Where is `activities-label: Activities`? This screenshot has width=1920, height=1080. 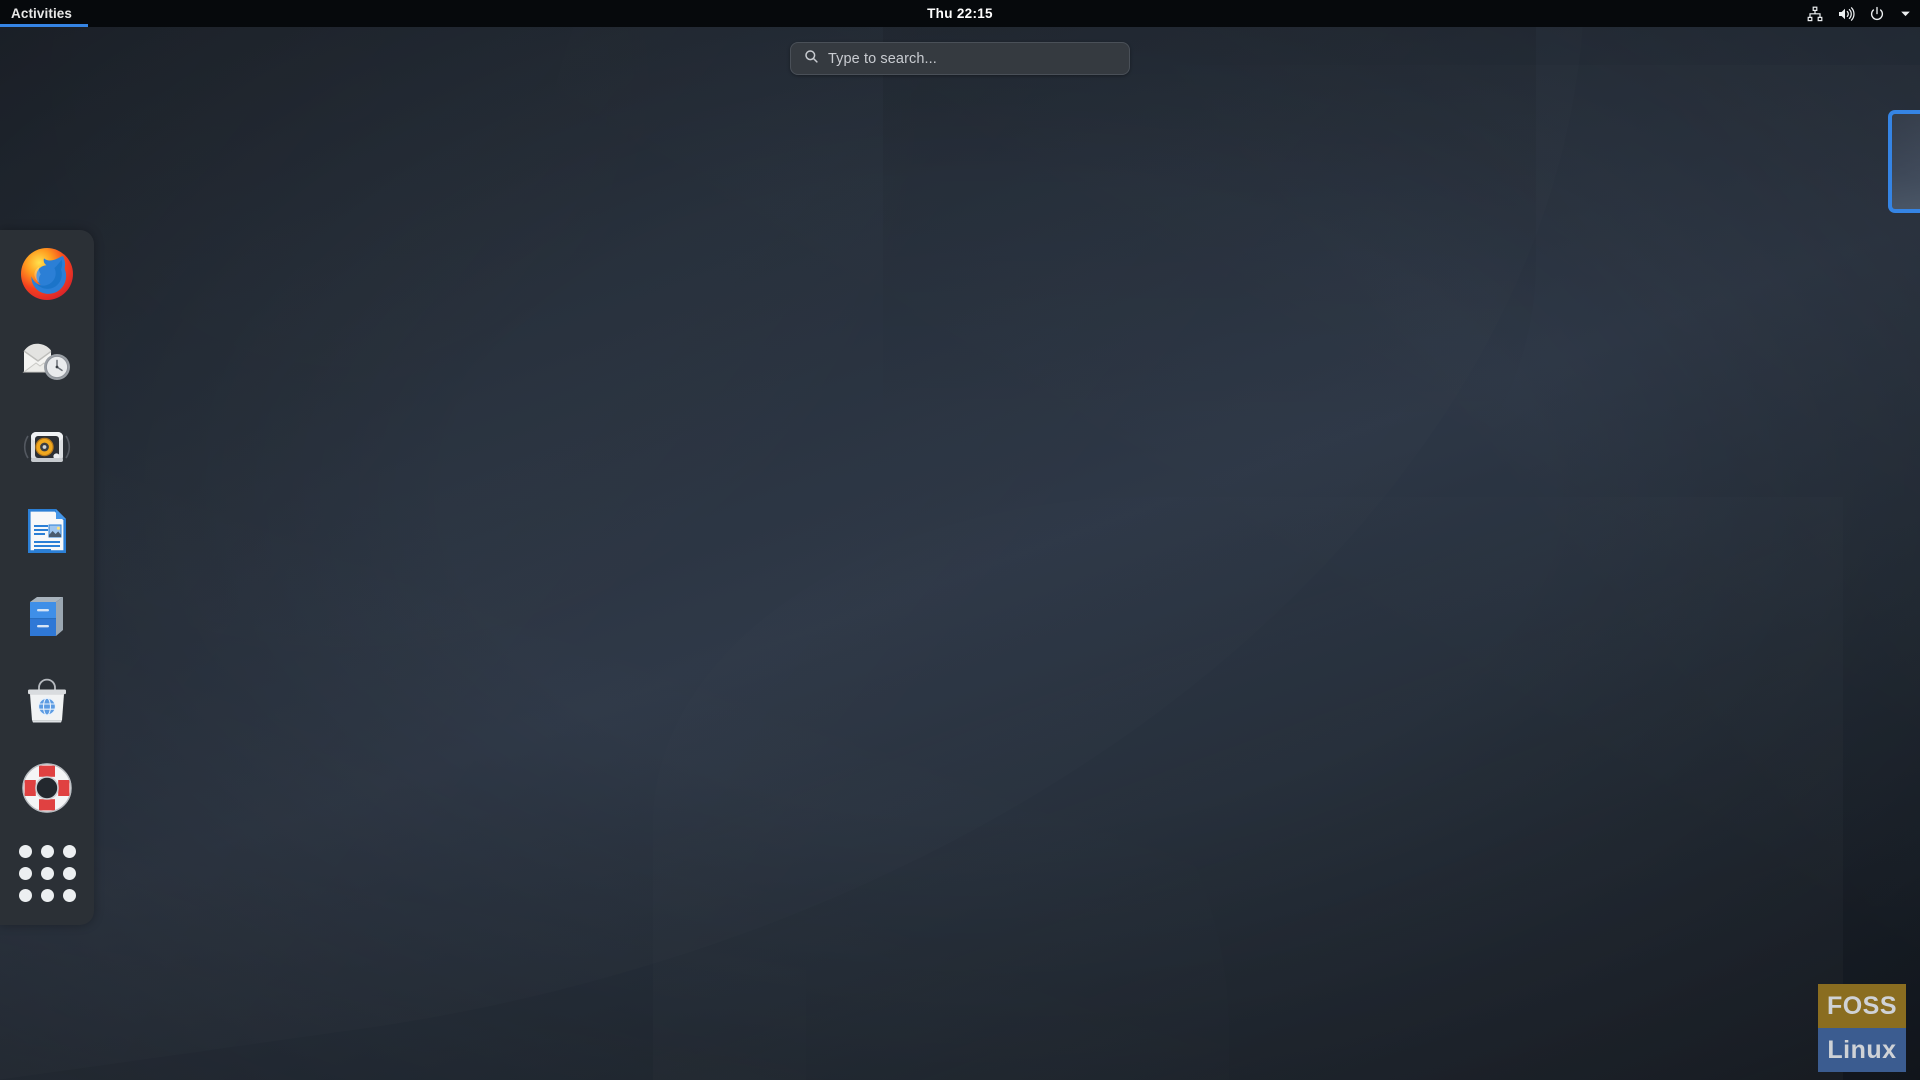 activities-label: Activities is located at coordinates (42, 13).